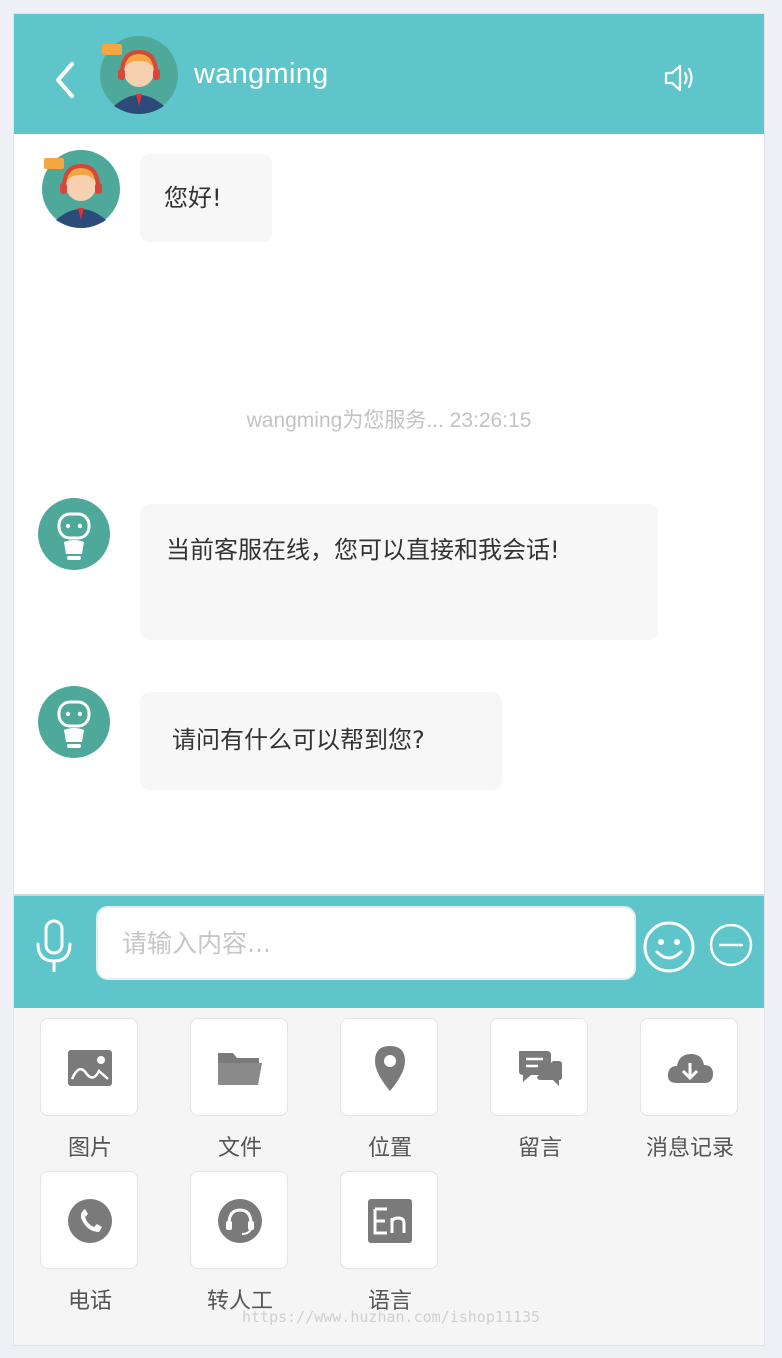 The width and height of the screenshot is (782, 1358). What do you see at coordinates (690, 1068) in the screenshot?
I see `cloud-download-icon` at bounding box center [690, 1068].